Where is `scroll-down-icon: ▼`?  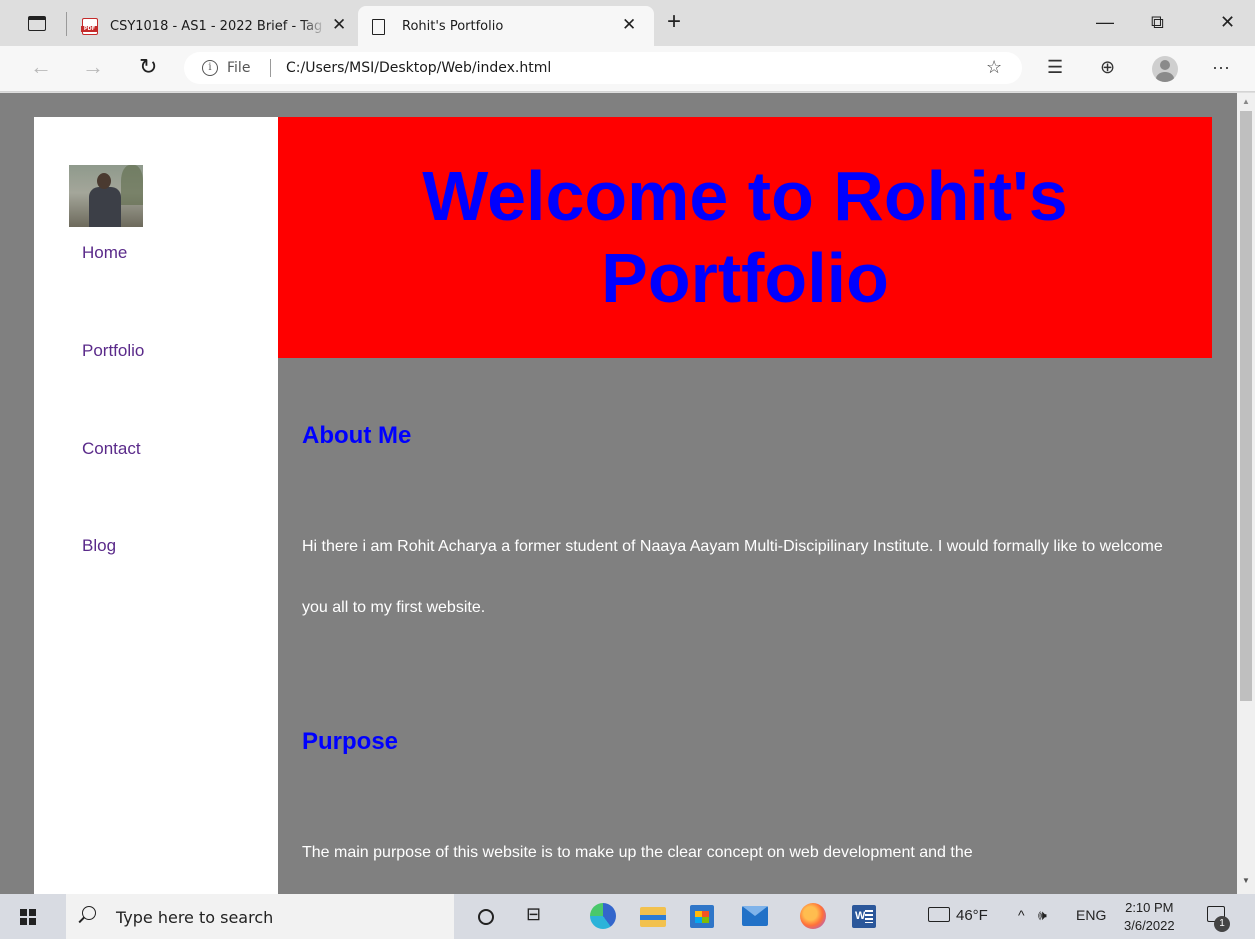 scroll-down-icon: ▼ is located at coordinates (1246, 880).